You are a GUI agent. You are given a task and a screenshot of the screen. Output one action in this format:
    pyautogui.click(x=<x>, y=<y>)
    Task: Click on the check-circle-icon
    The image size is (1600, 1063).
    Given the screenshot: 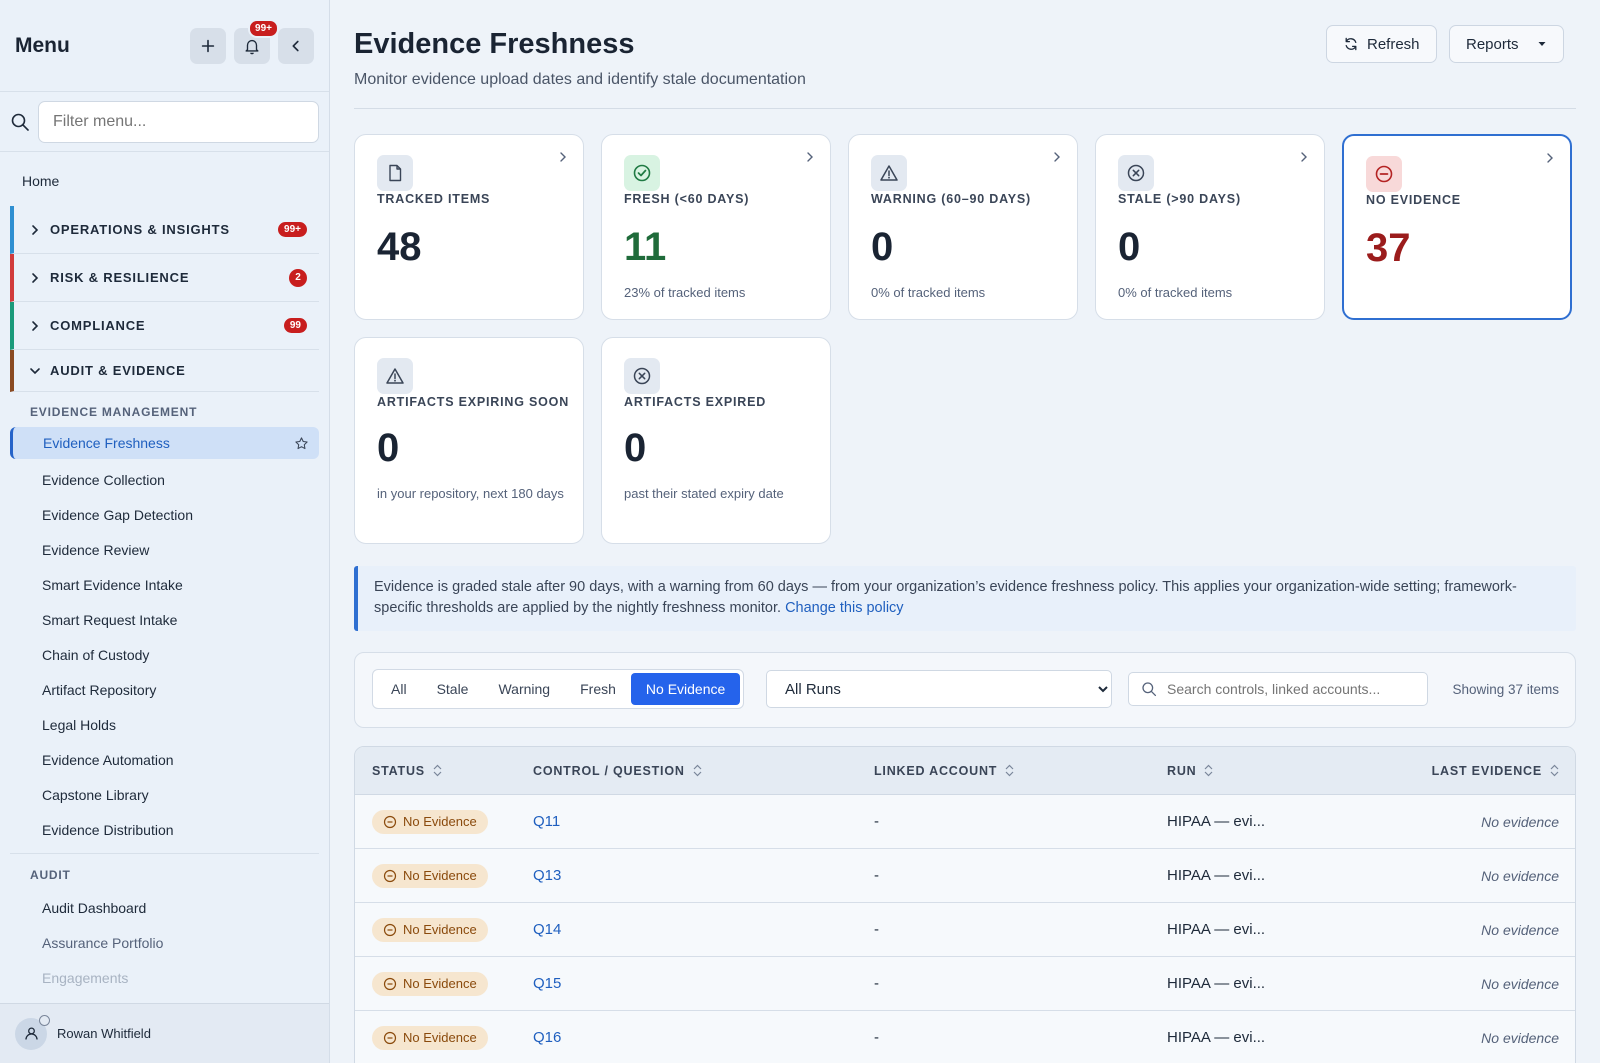 What is the action you would take?
    pyautogui.click(x=642, y=173)
    